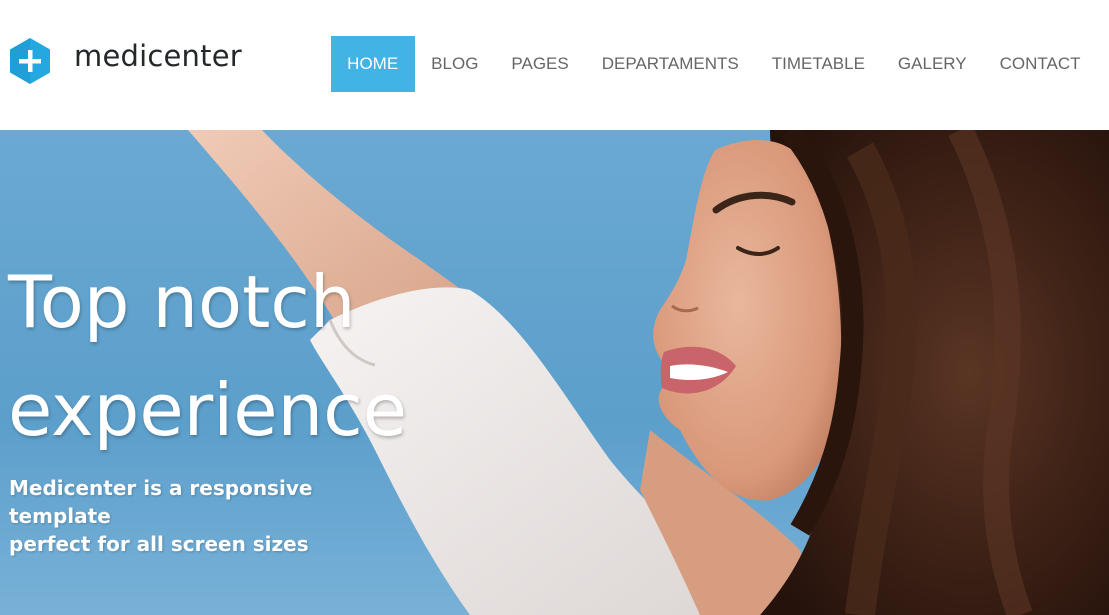  I want to click on nav-item-contact: CONTACT, so click(1040, 64).